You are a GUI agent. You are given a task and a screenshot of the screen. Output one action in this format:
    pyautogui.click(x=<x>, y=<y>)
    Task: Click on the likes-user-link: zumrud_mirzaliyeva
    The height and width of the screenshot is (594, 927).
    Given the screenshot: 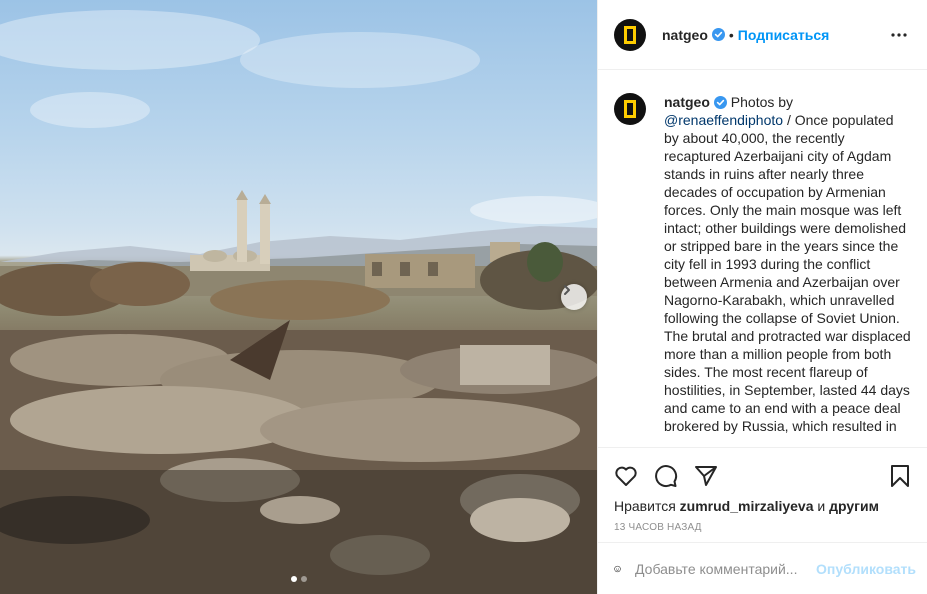 What is the action you would take?
    pyautogui.click(x=747, y=506)
    